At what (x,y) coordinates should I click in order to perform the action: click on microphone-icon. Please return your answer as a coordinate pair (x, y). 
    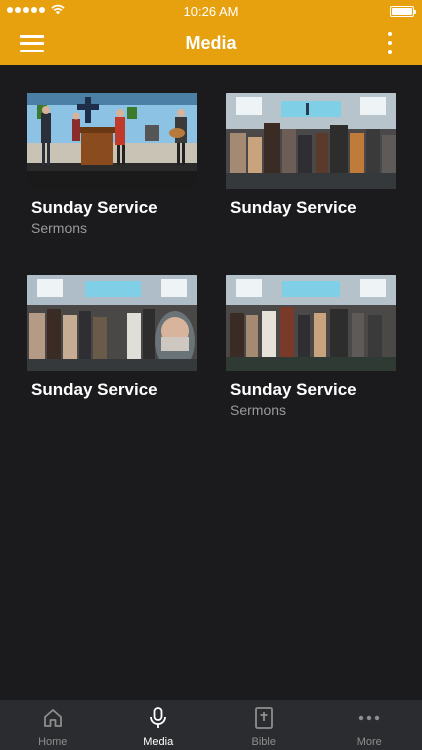
    Looking at the image, I should click on (158, 718).